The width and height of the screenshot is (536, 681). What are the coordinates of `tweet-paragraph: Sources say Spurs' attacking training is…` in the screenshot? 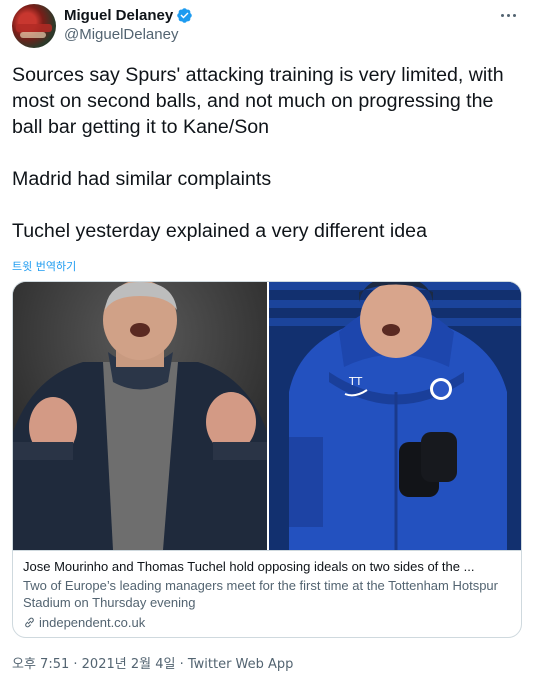 It's located at (258, 101).